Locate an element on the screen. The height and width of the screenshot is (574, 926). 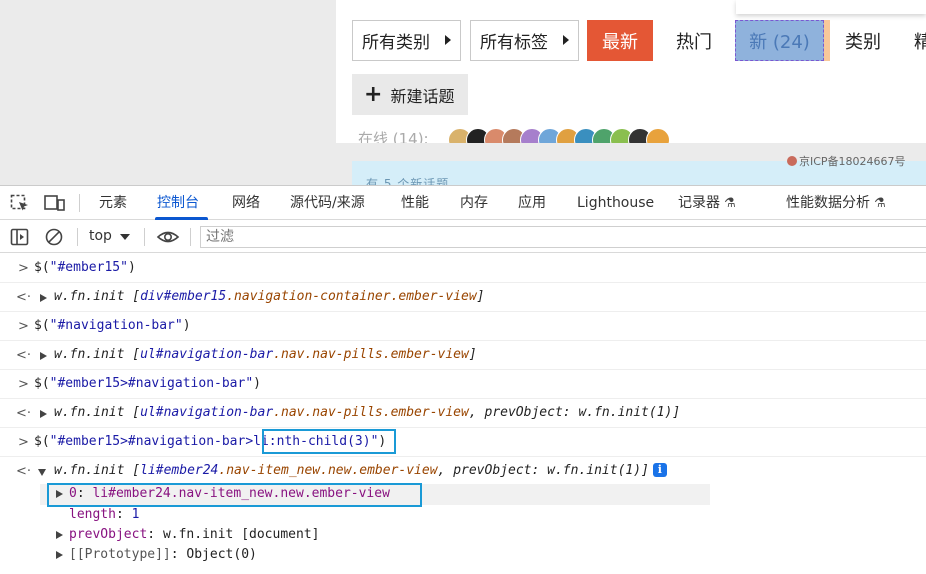
console-expression: $("#ember15") is located at coordinates (85, 267).